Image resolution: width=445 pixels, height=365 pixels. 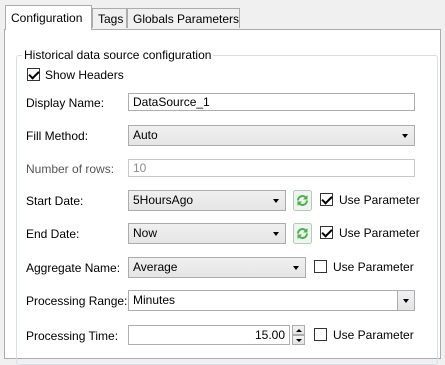 What do you see at coordinates (154, 300) in the screenshot?
I see `processing-range-value: Minutes` at bounding box center [154, 300].